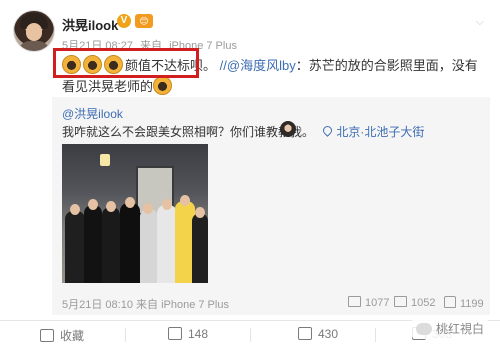 Image resolution: width=500 pixels, height=349 pixels. What do you see at coordinates (480, 22) in the screenshot?
I see `chevron-down-icon: ⌵` at bounding box center [480, 22].